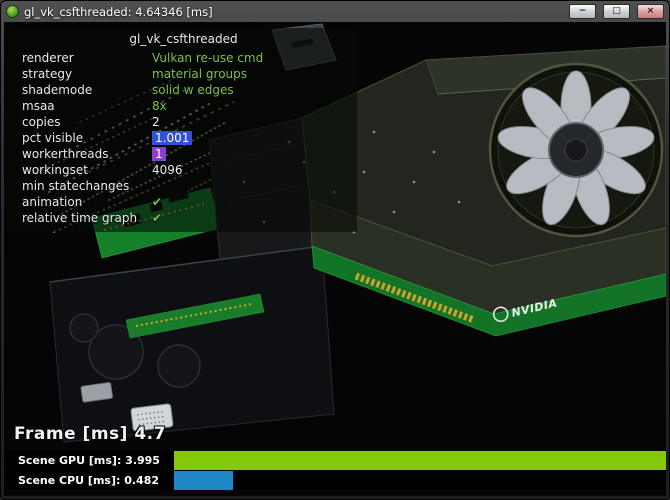 Image resolution: width=670 pixels, height=500 pixels. I want to click on cpu-time-track, so click(420, 480).